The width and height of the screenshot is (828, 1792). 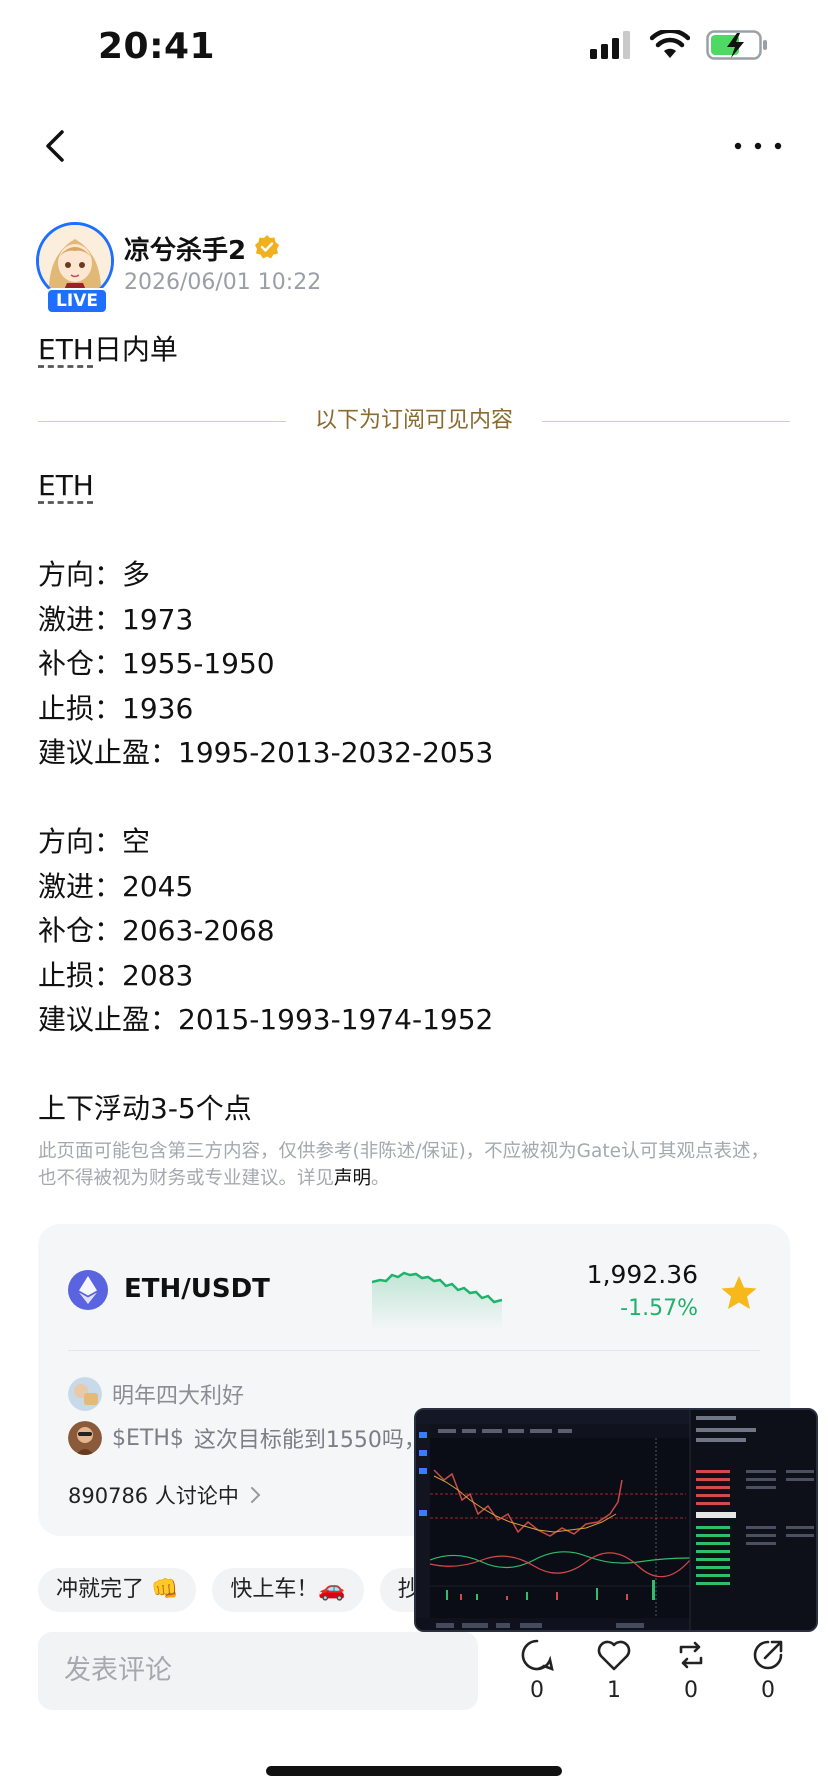 What do you see at coordinates (380, 1178) in the screenshot?
I see `disclaimer-end: 。` at bounding box center [380, 1178].